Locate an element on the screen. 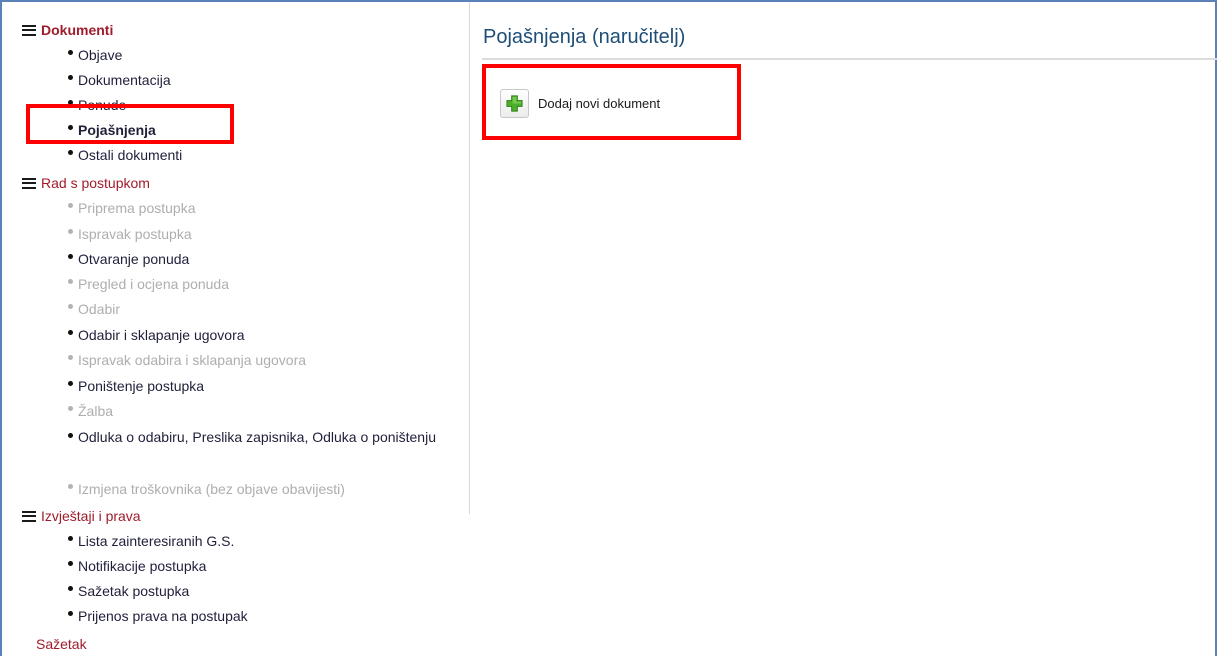  sidebar-item-ostali-dokumenti: Ostali dokumenti is located at coordinates (125, 155).